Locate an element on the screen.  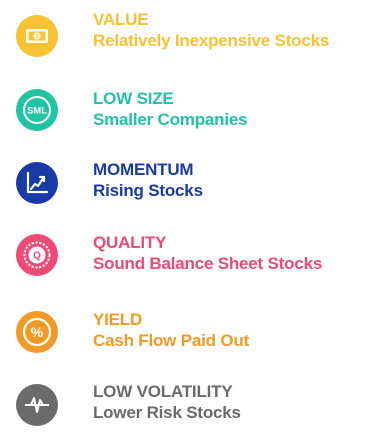
factor-name: YIELD is located at coordinates (118, 319).